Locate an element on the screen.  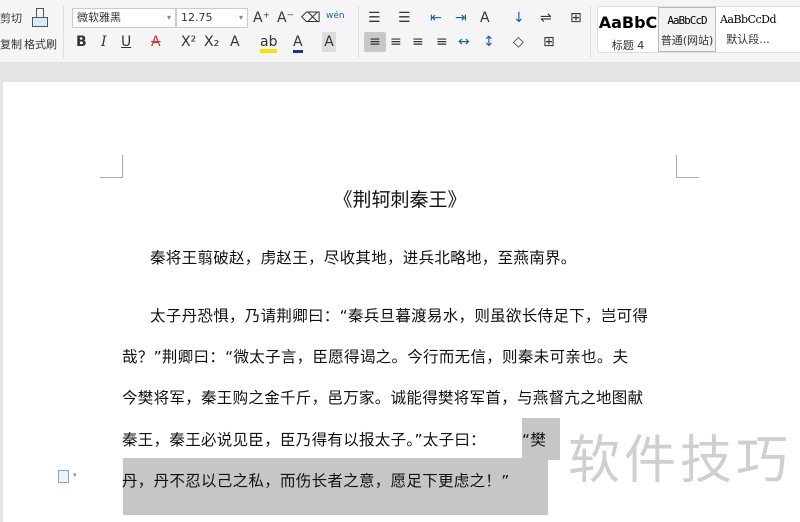
clear-format-icon: ⌫ is located at coordinates (311, 18).